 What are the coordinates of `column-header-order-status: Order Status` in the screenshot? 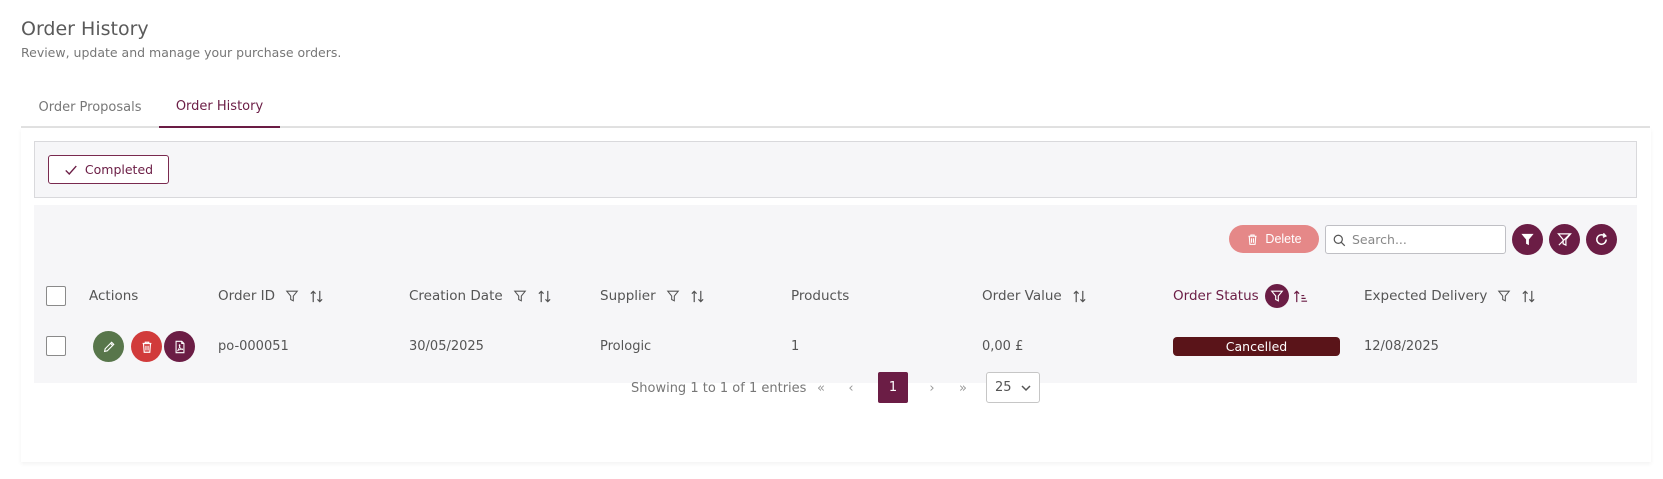 It's located at (1240, 296).